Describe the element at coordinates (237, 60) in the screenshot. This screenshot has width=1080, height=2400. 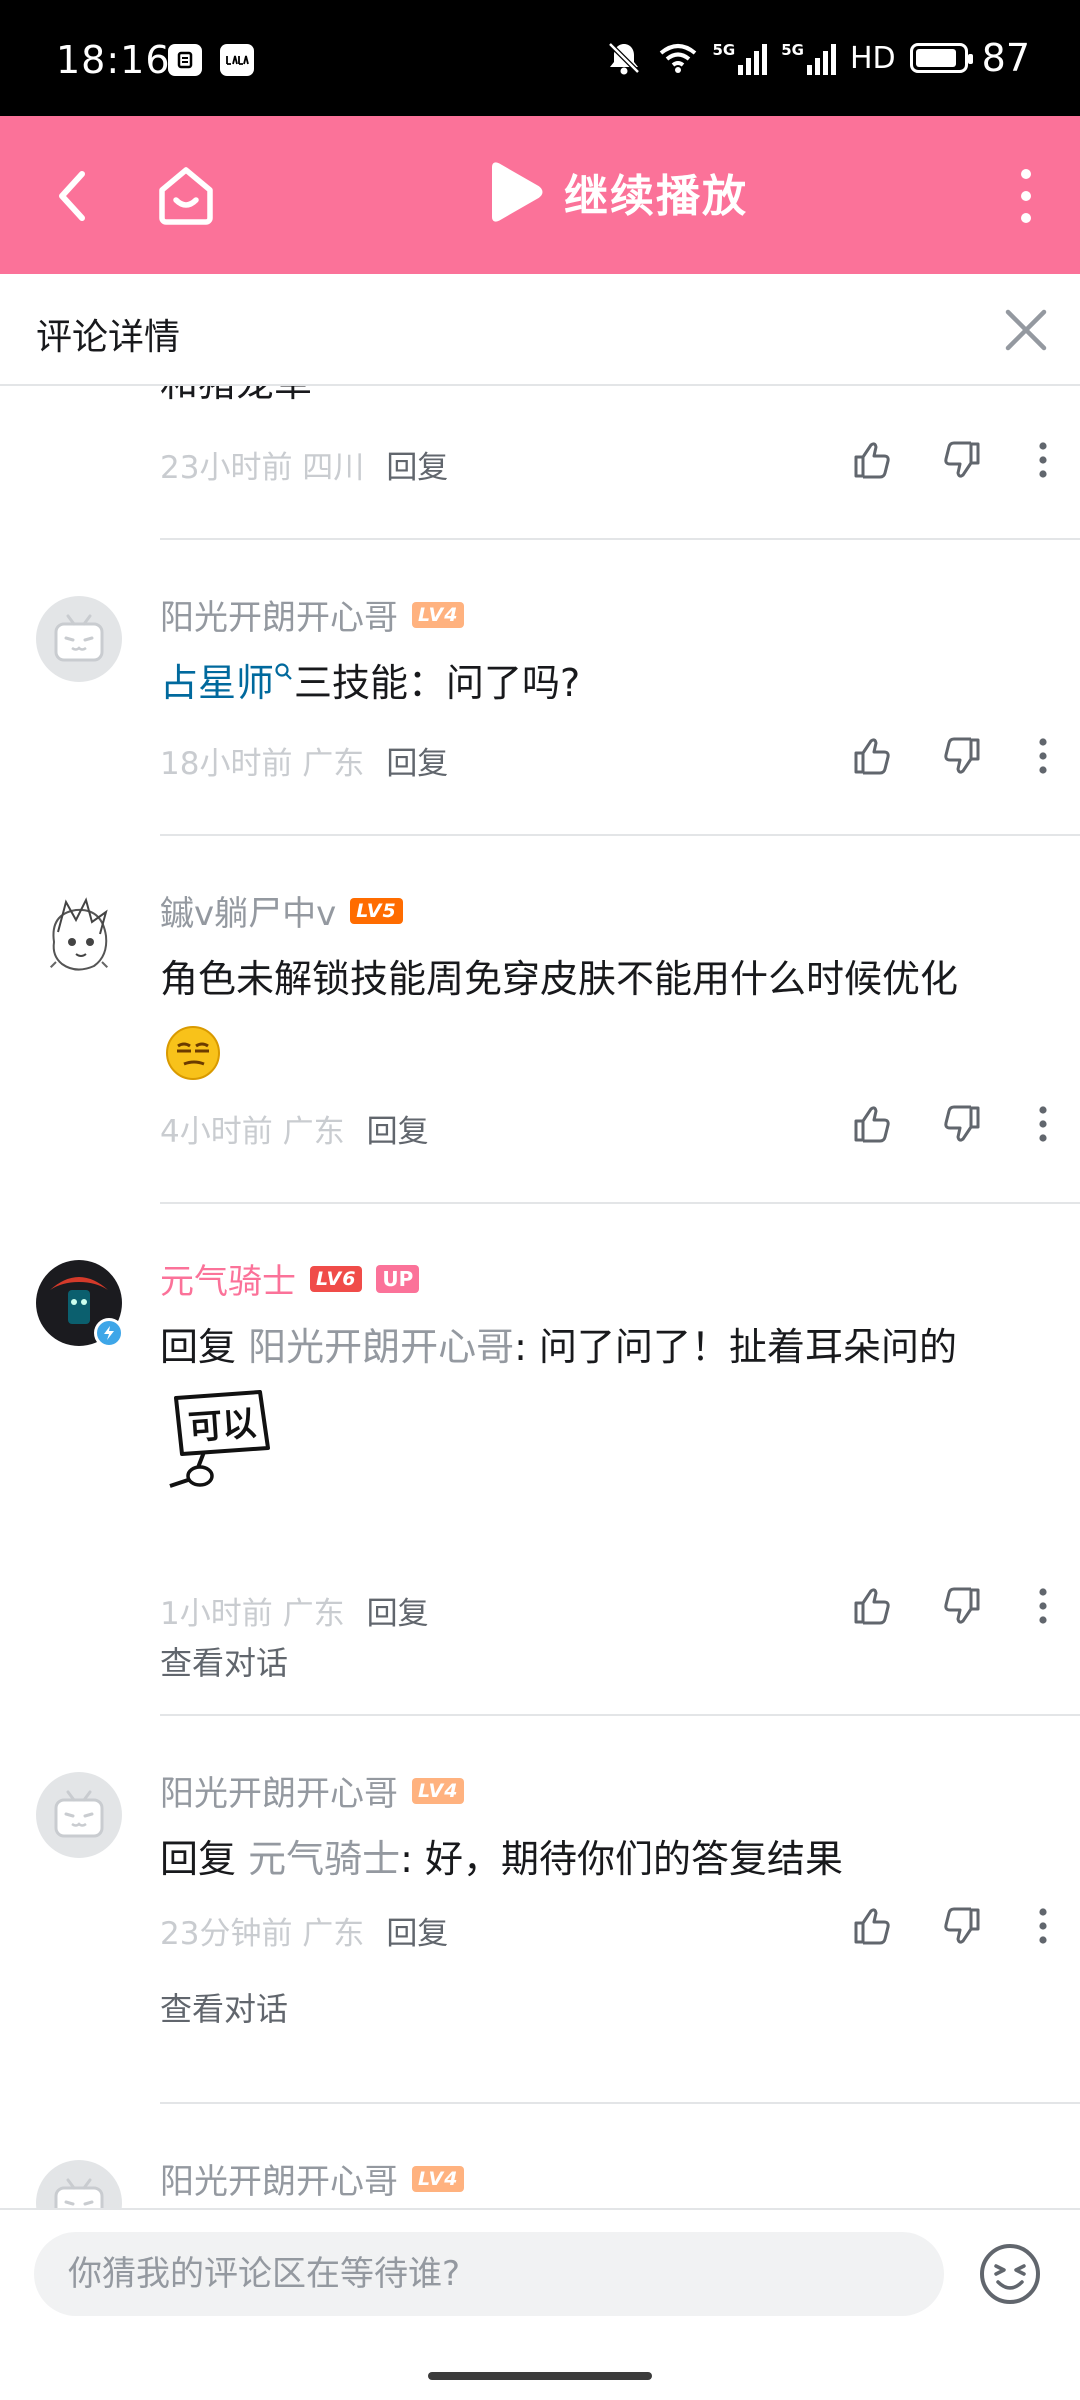
I see `lala-app-icon` at that location.